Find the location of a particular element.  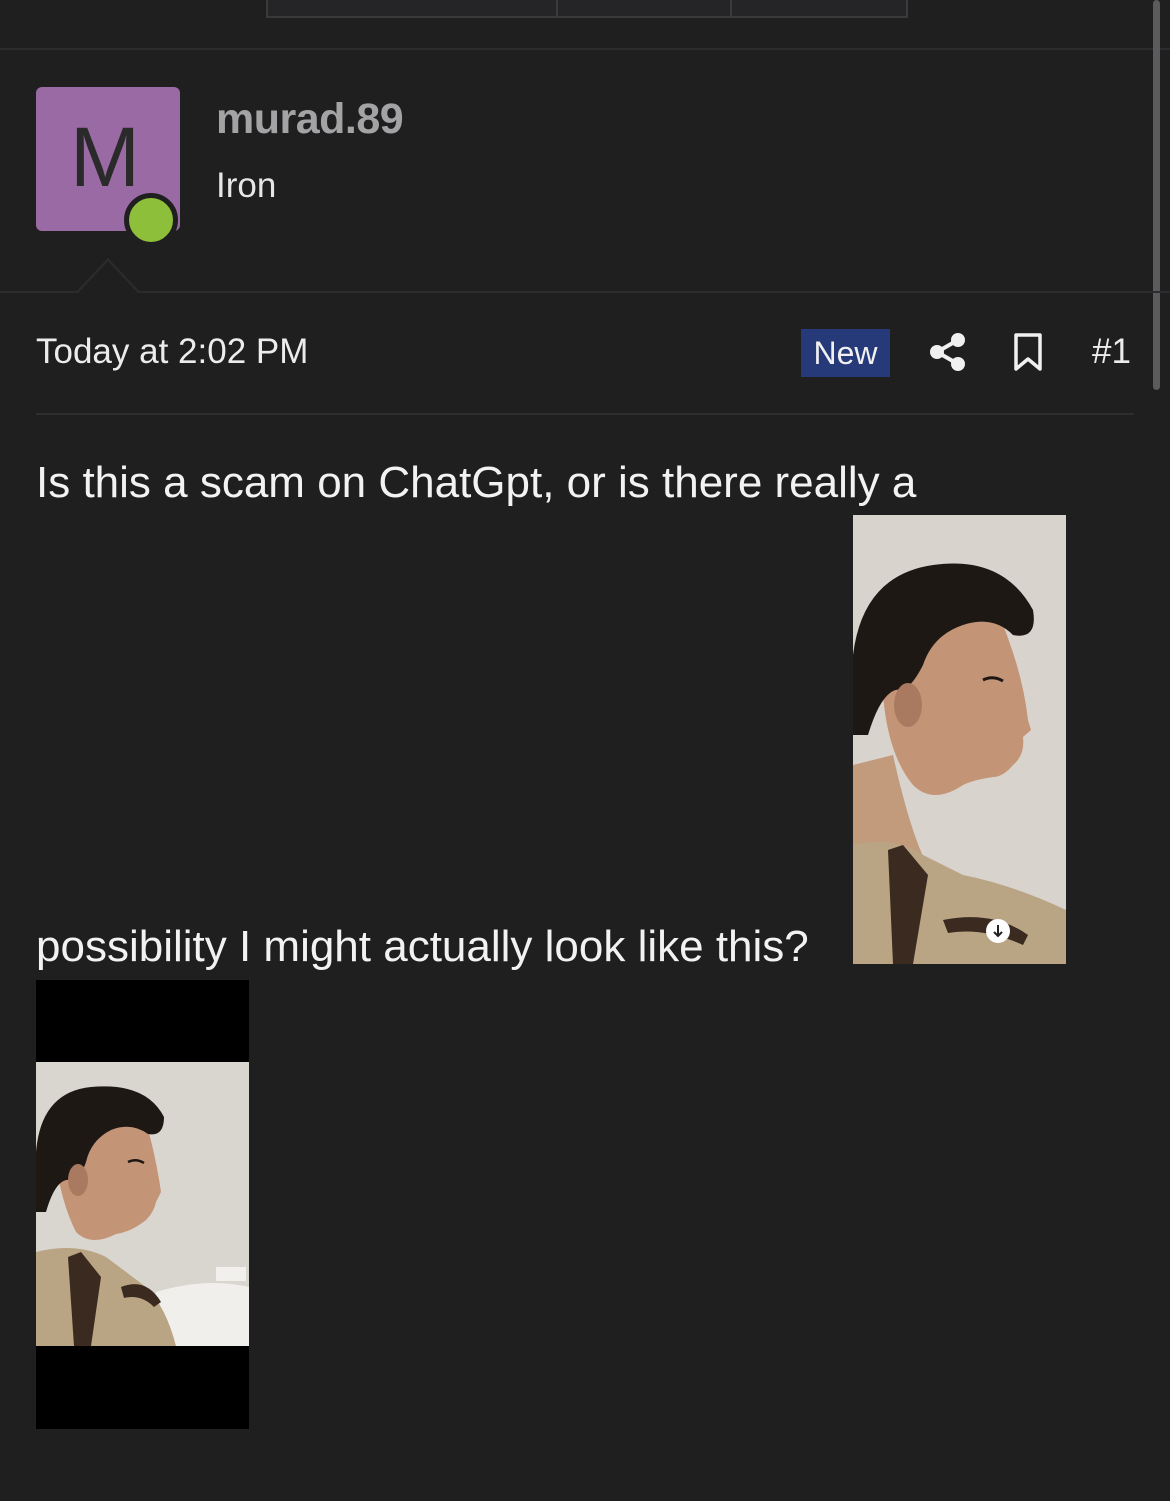

user-rank-title: Iron is located at coordinates (246, 185).